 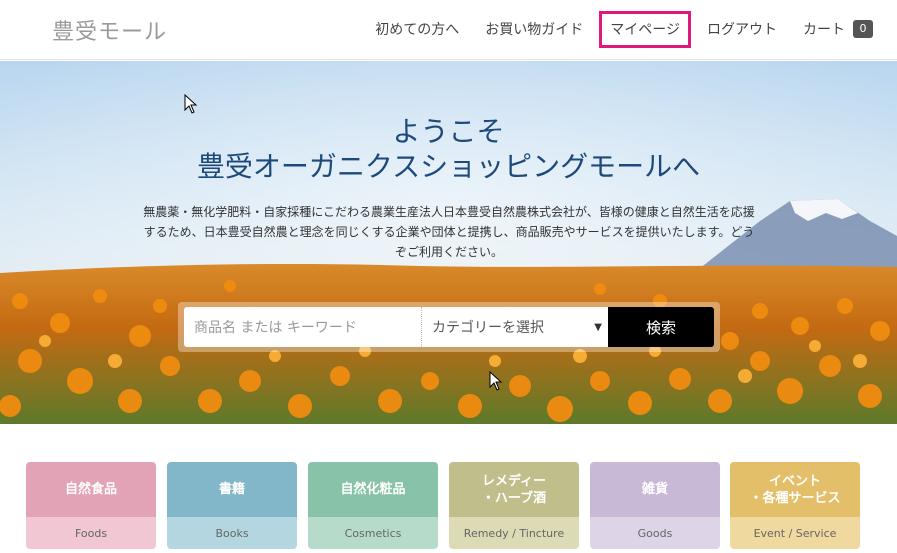 What do you see at coordinates (417, 29) in the screenshot?
I see `nav-first-time: 初めての方へ` at bounding box center [417, 29].